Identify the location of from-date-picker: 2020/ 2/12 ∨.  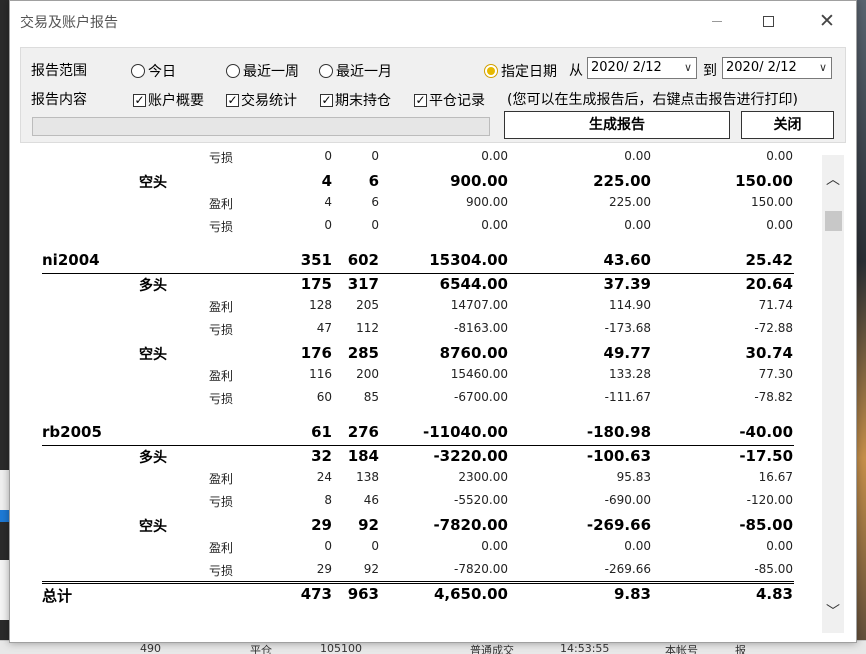
(642, 68).